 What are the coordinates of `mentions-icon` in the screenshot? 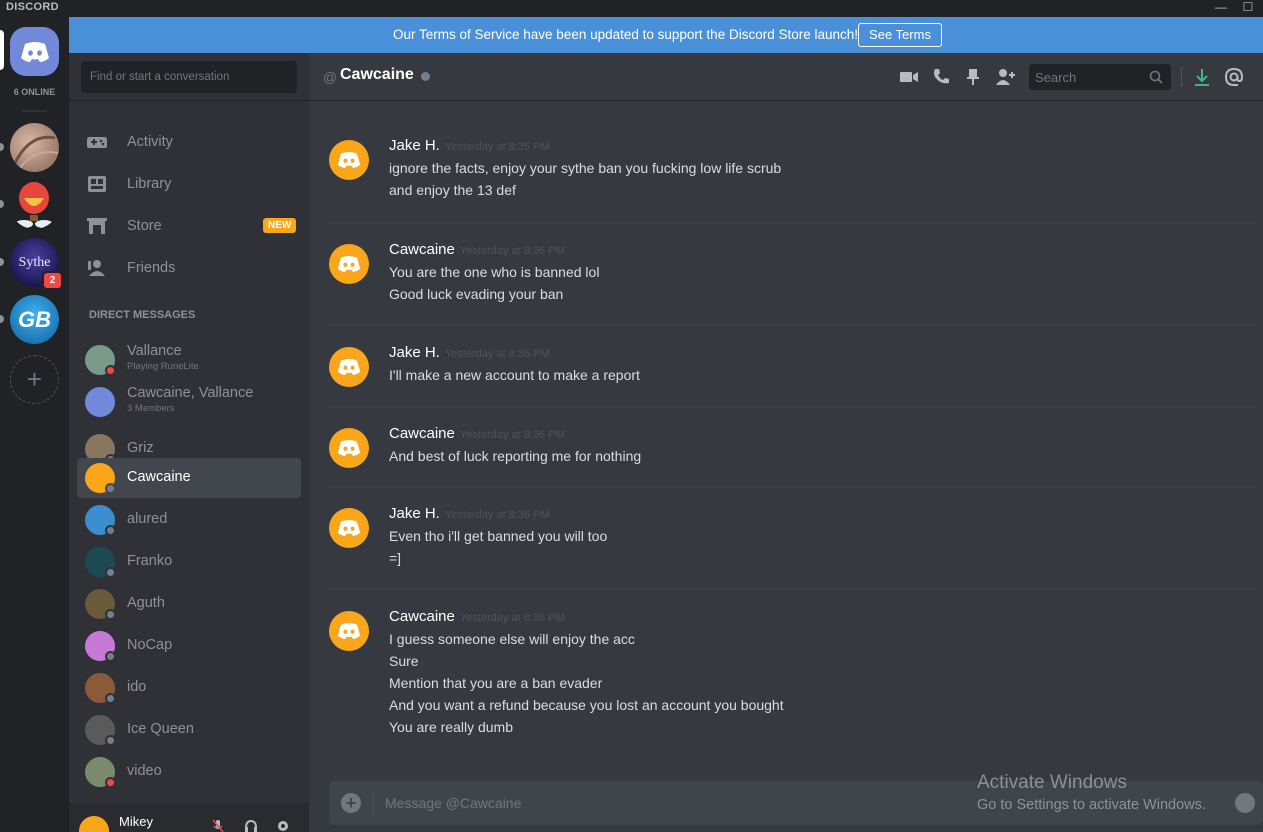 It's located at (1234, 77).